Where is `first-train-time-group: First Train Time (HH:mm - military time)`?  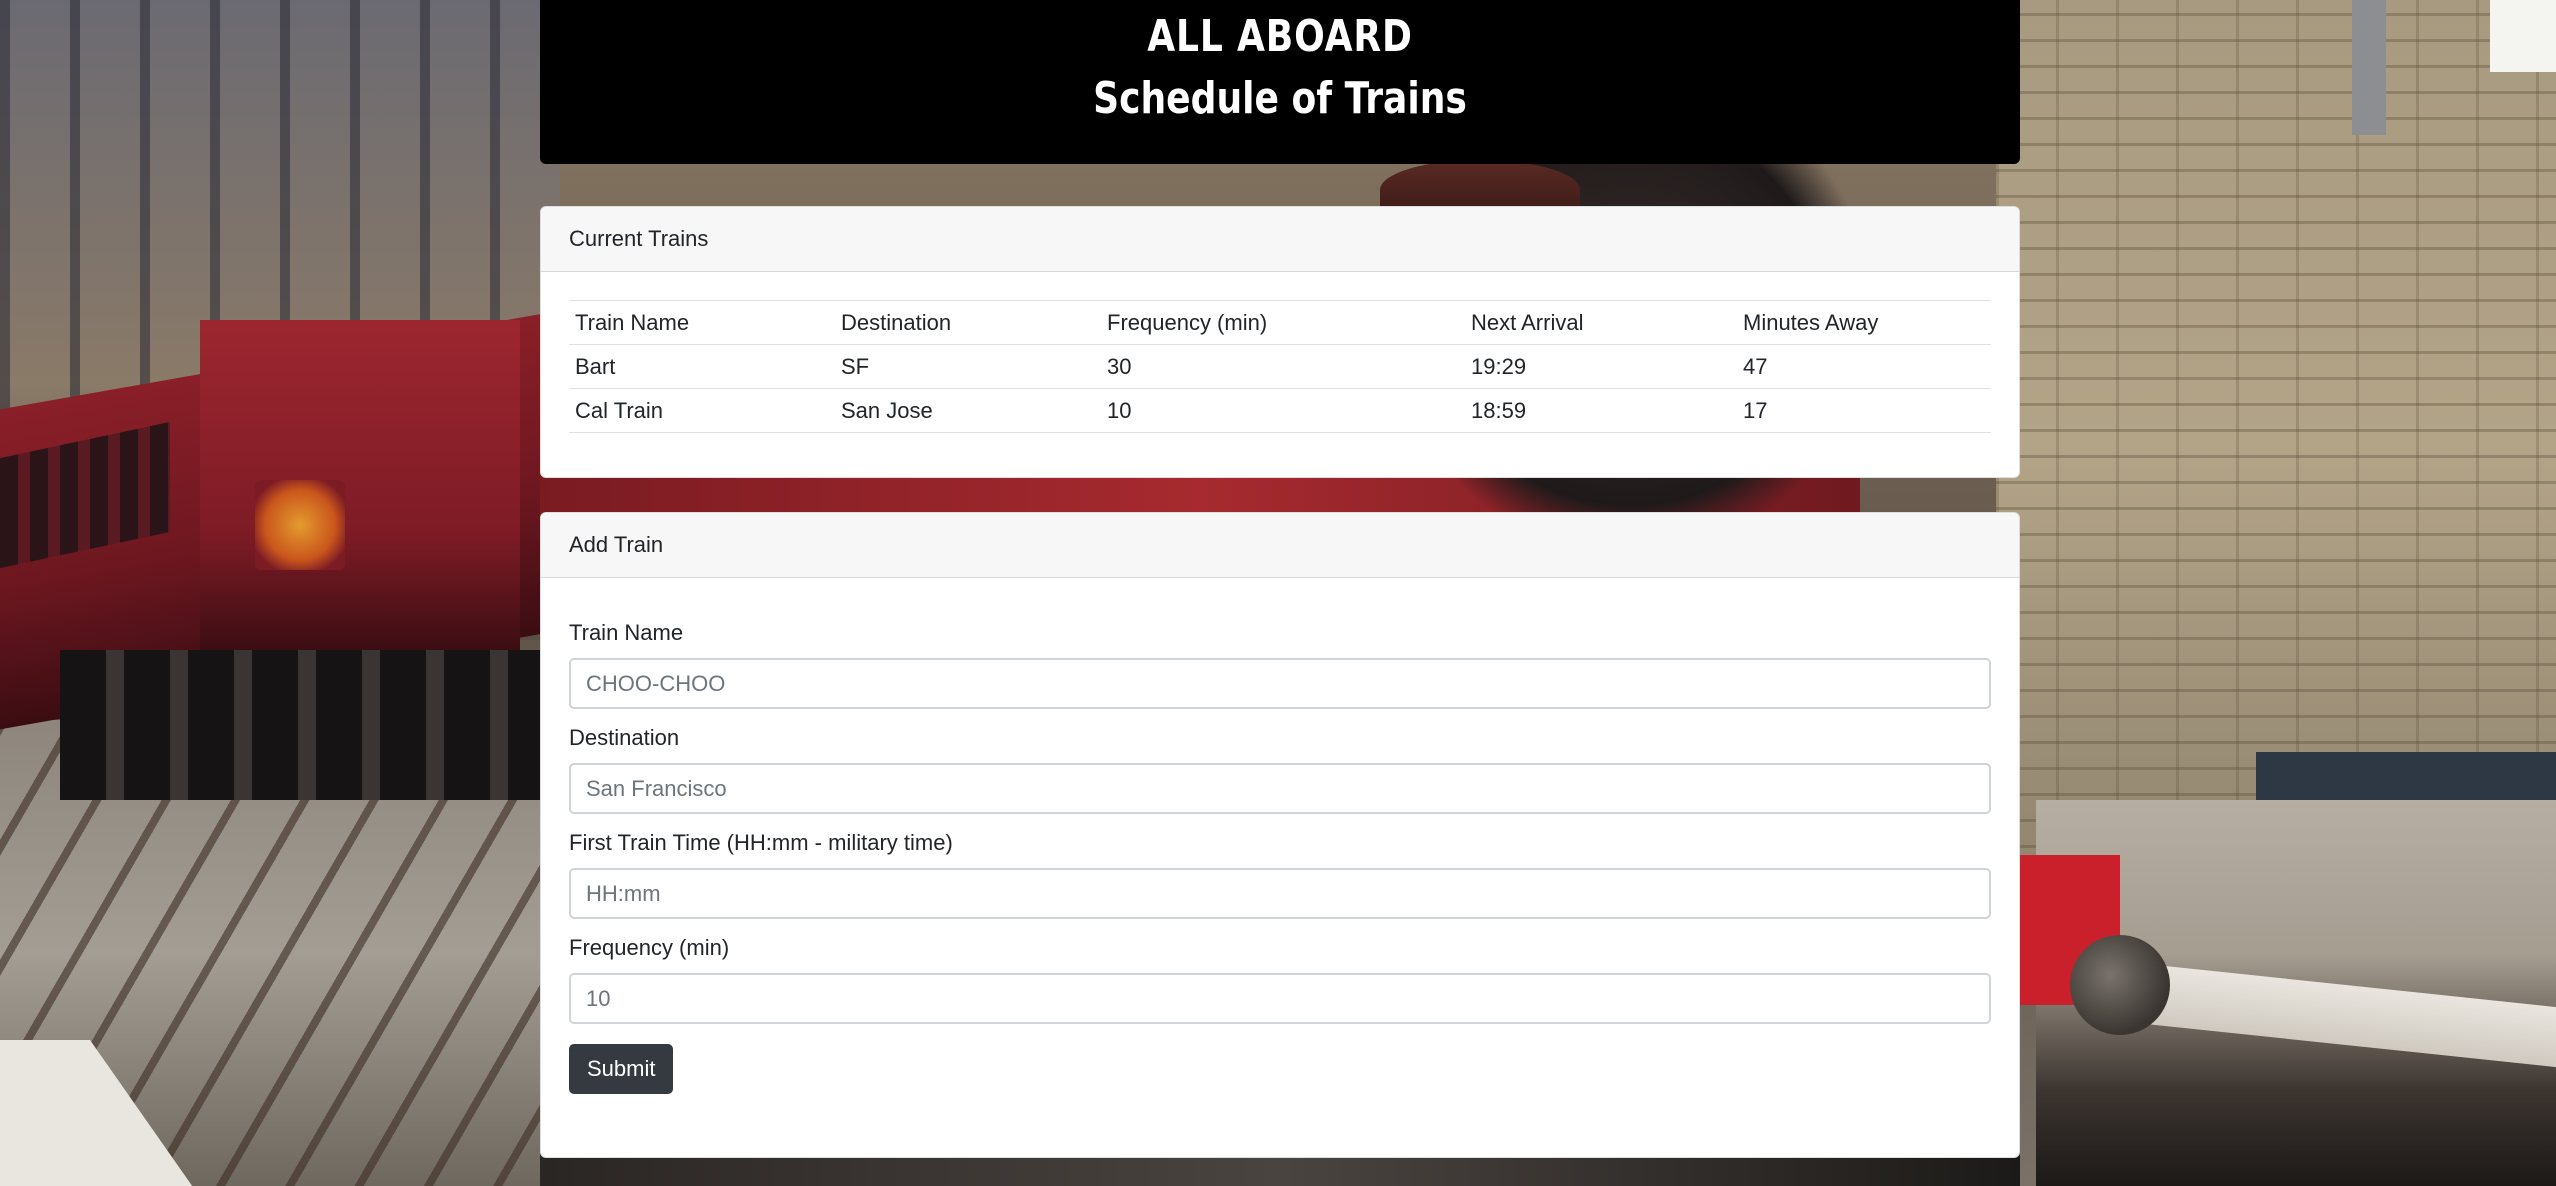 first-train-time-group: First Train Time (HH:mm - military time) is located at coordinates (1280, 873).